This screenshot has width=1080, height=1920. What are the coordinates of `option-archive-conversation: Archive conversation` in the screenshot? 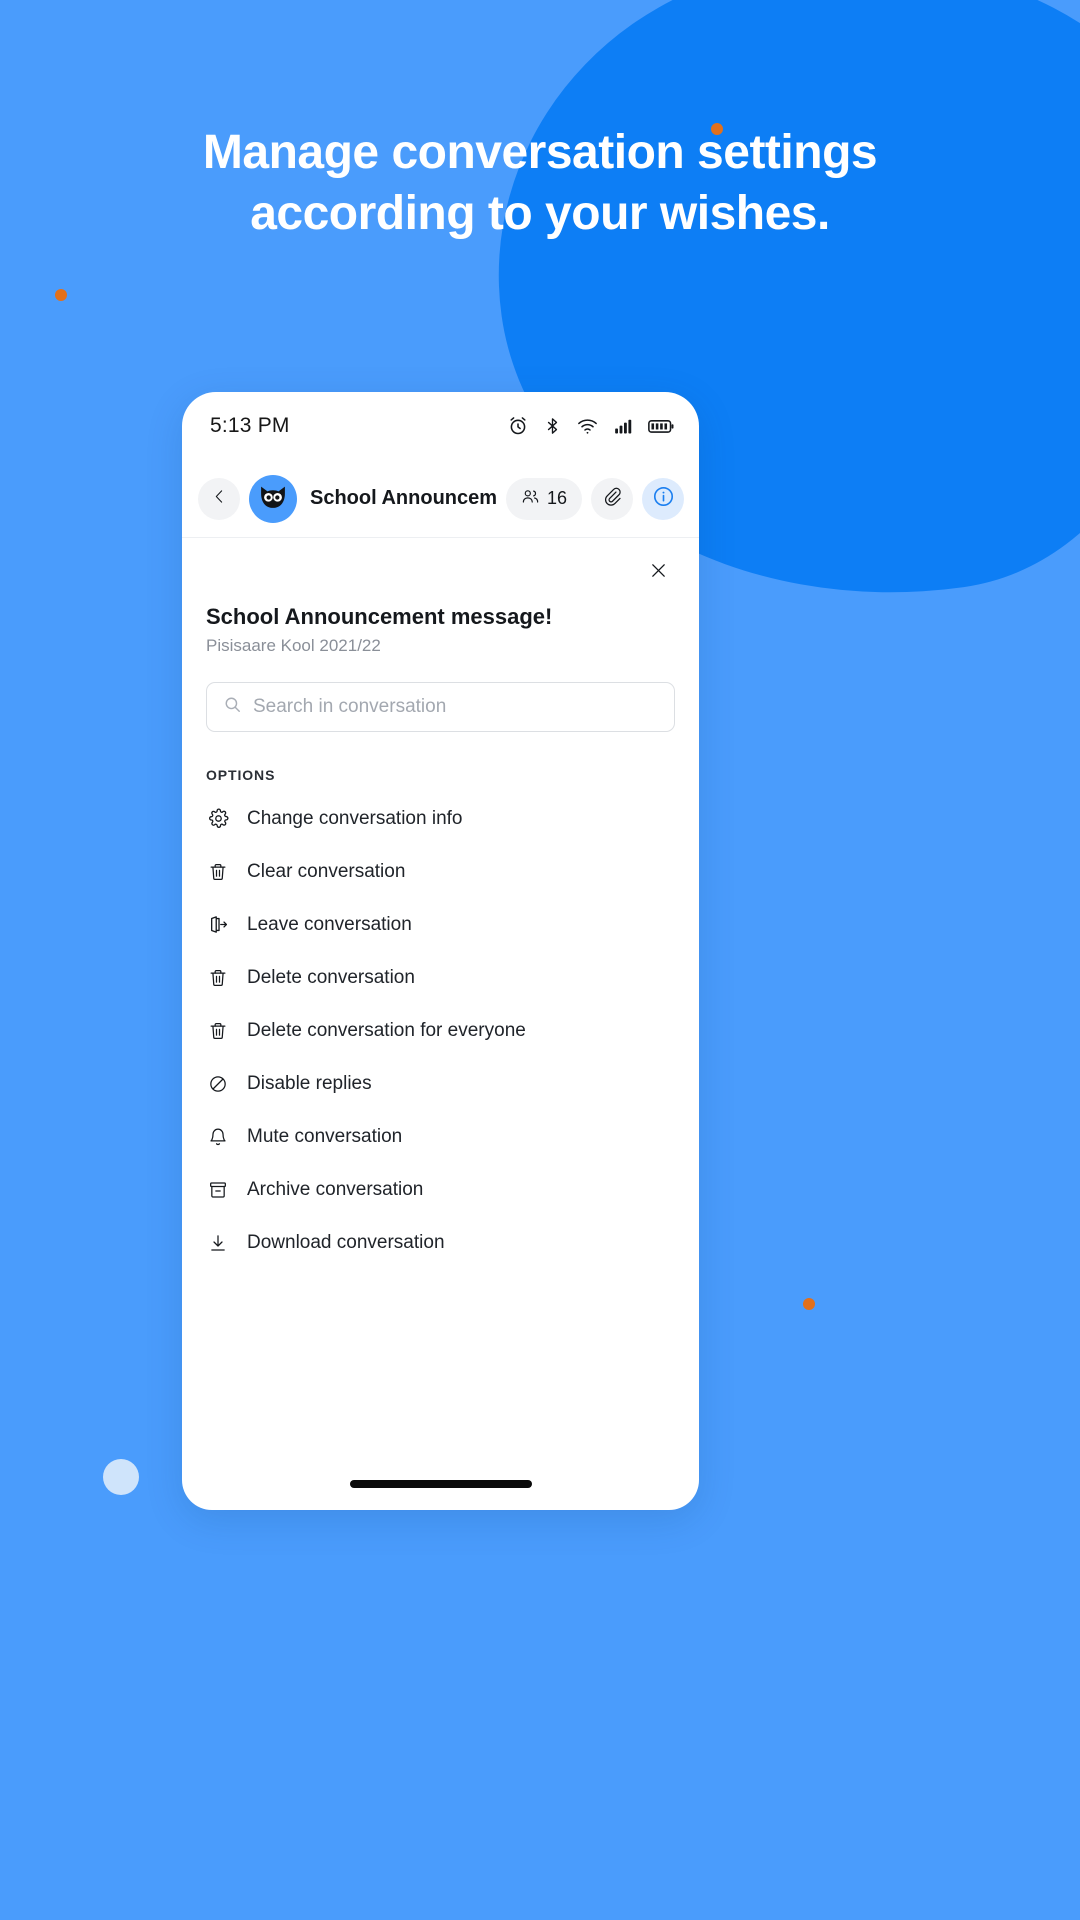 It's located at (440, 1189).